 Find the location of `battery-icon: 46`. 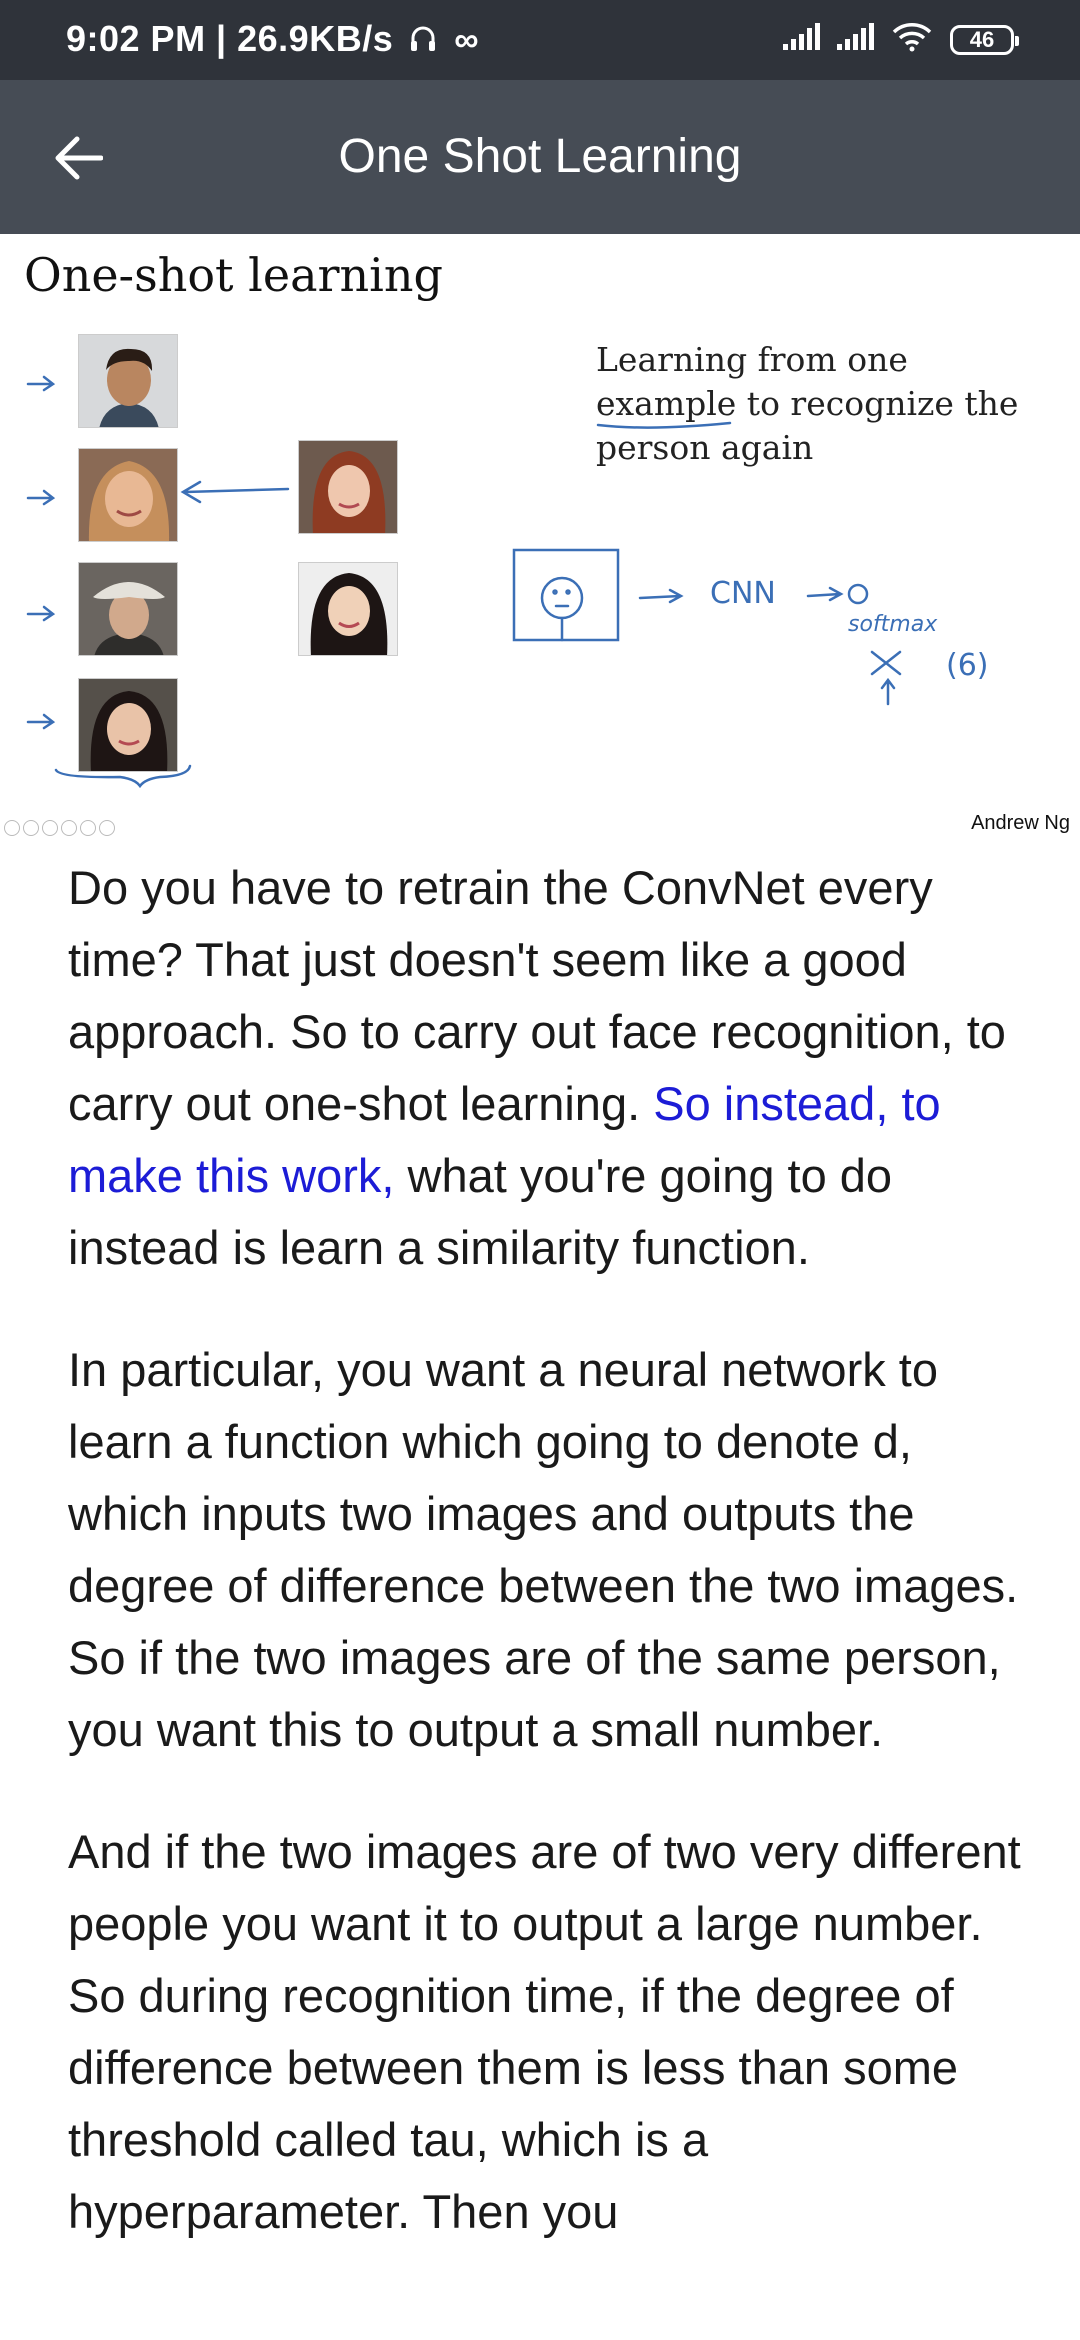

battery-icon: 46 is located at coordinates (984, 39).